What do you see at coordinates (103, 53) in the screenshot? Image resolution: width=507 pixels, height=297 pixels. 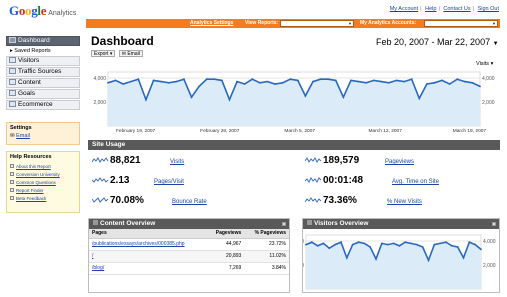 I see `export-button: Export ▾` at bounding box center [103, 53].